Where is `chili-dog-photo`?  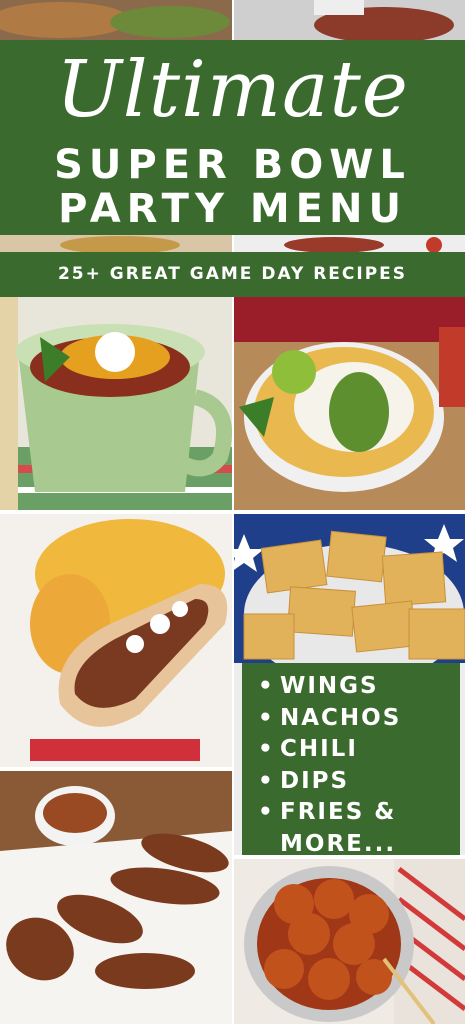
chili-dog-photo is located at coordinates (116, 640).